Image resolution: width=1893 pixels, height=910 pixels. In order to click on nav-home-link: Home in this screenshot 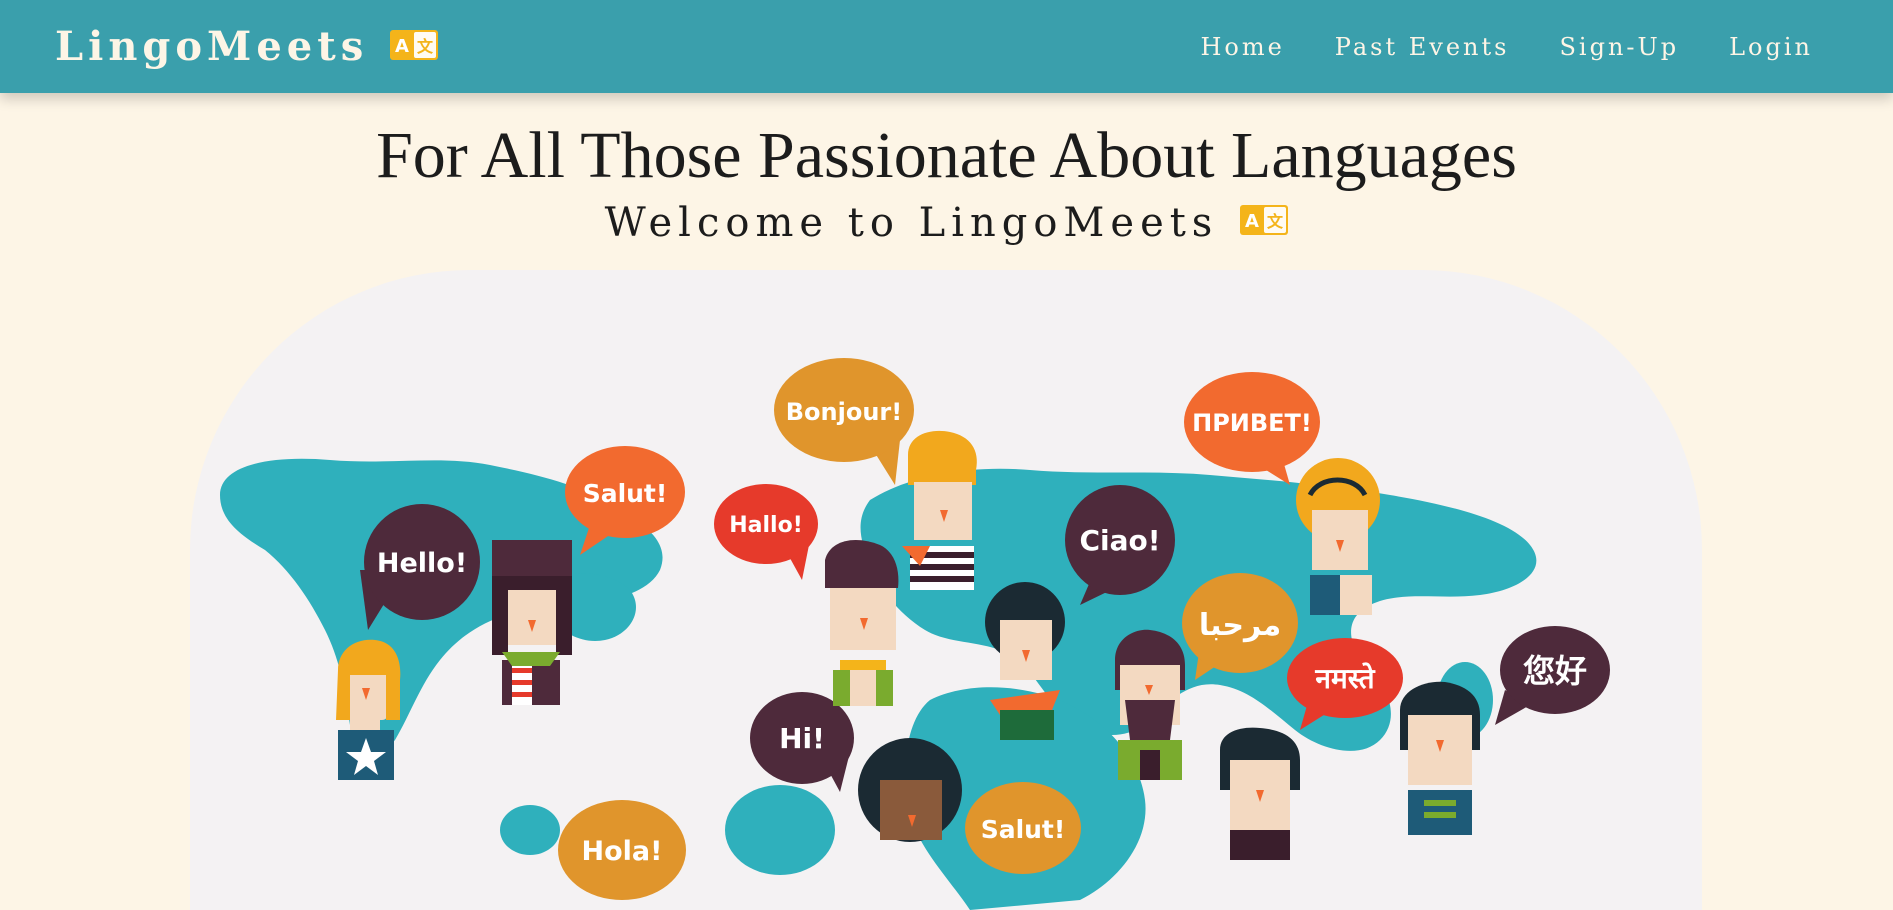, I will do `click(1242, 47)`.